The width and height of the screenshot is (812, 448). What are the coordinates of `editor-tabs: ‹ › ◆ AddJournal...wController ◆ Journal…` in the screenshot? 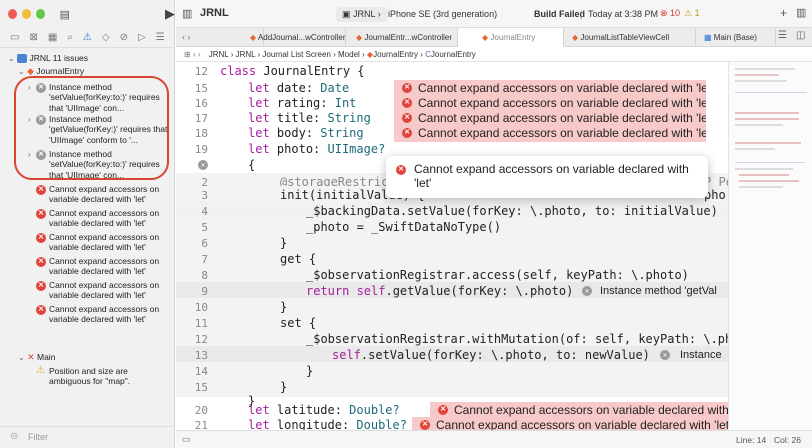 It's located at (494, 37).